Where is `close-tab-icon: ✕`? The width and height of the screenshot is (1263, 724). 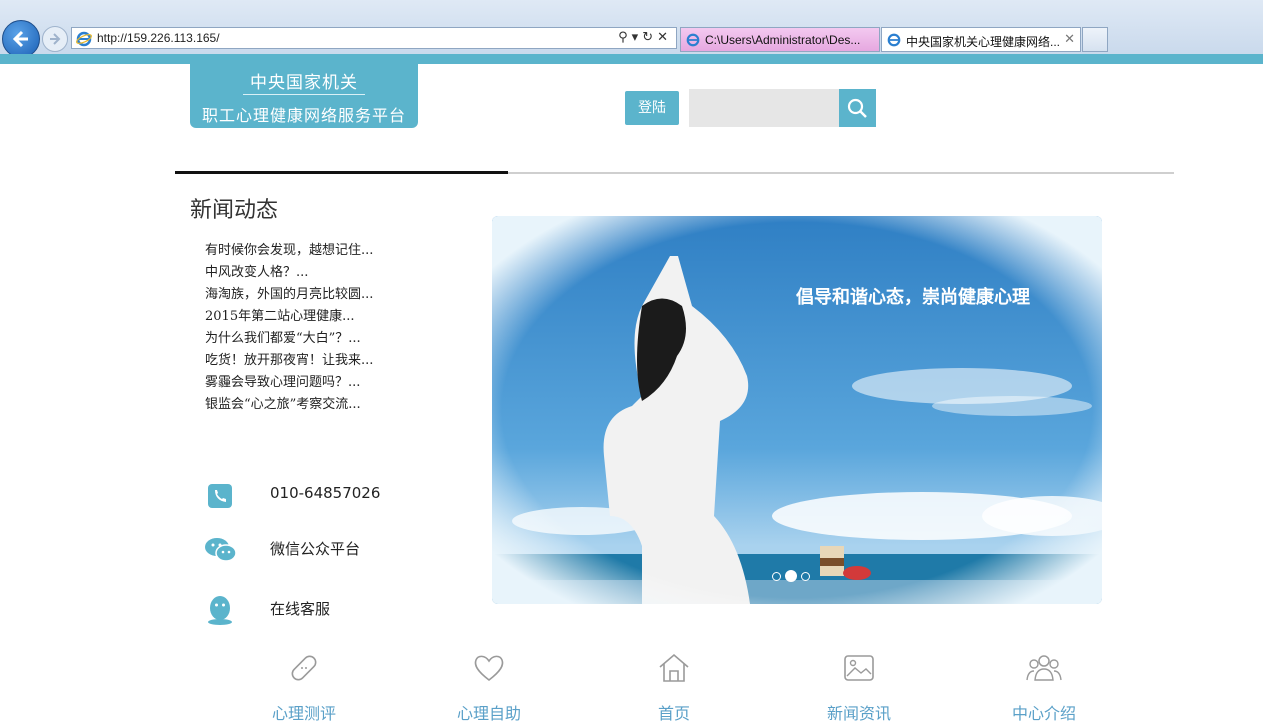 close-tab-icon: ✕ is located at coordinates (1069, 39).